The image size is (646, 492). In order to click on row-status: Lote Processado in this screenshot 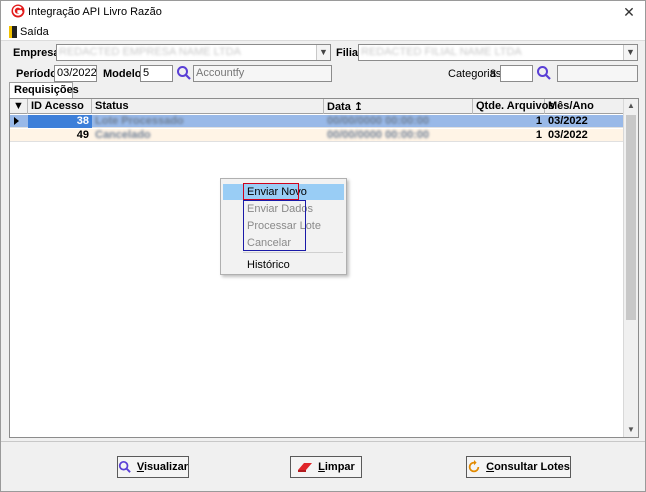, I will do `click(139, 121)`.